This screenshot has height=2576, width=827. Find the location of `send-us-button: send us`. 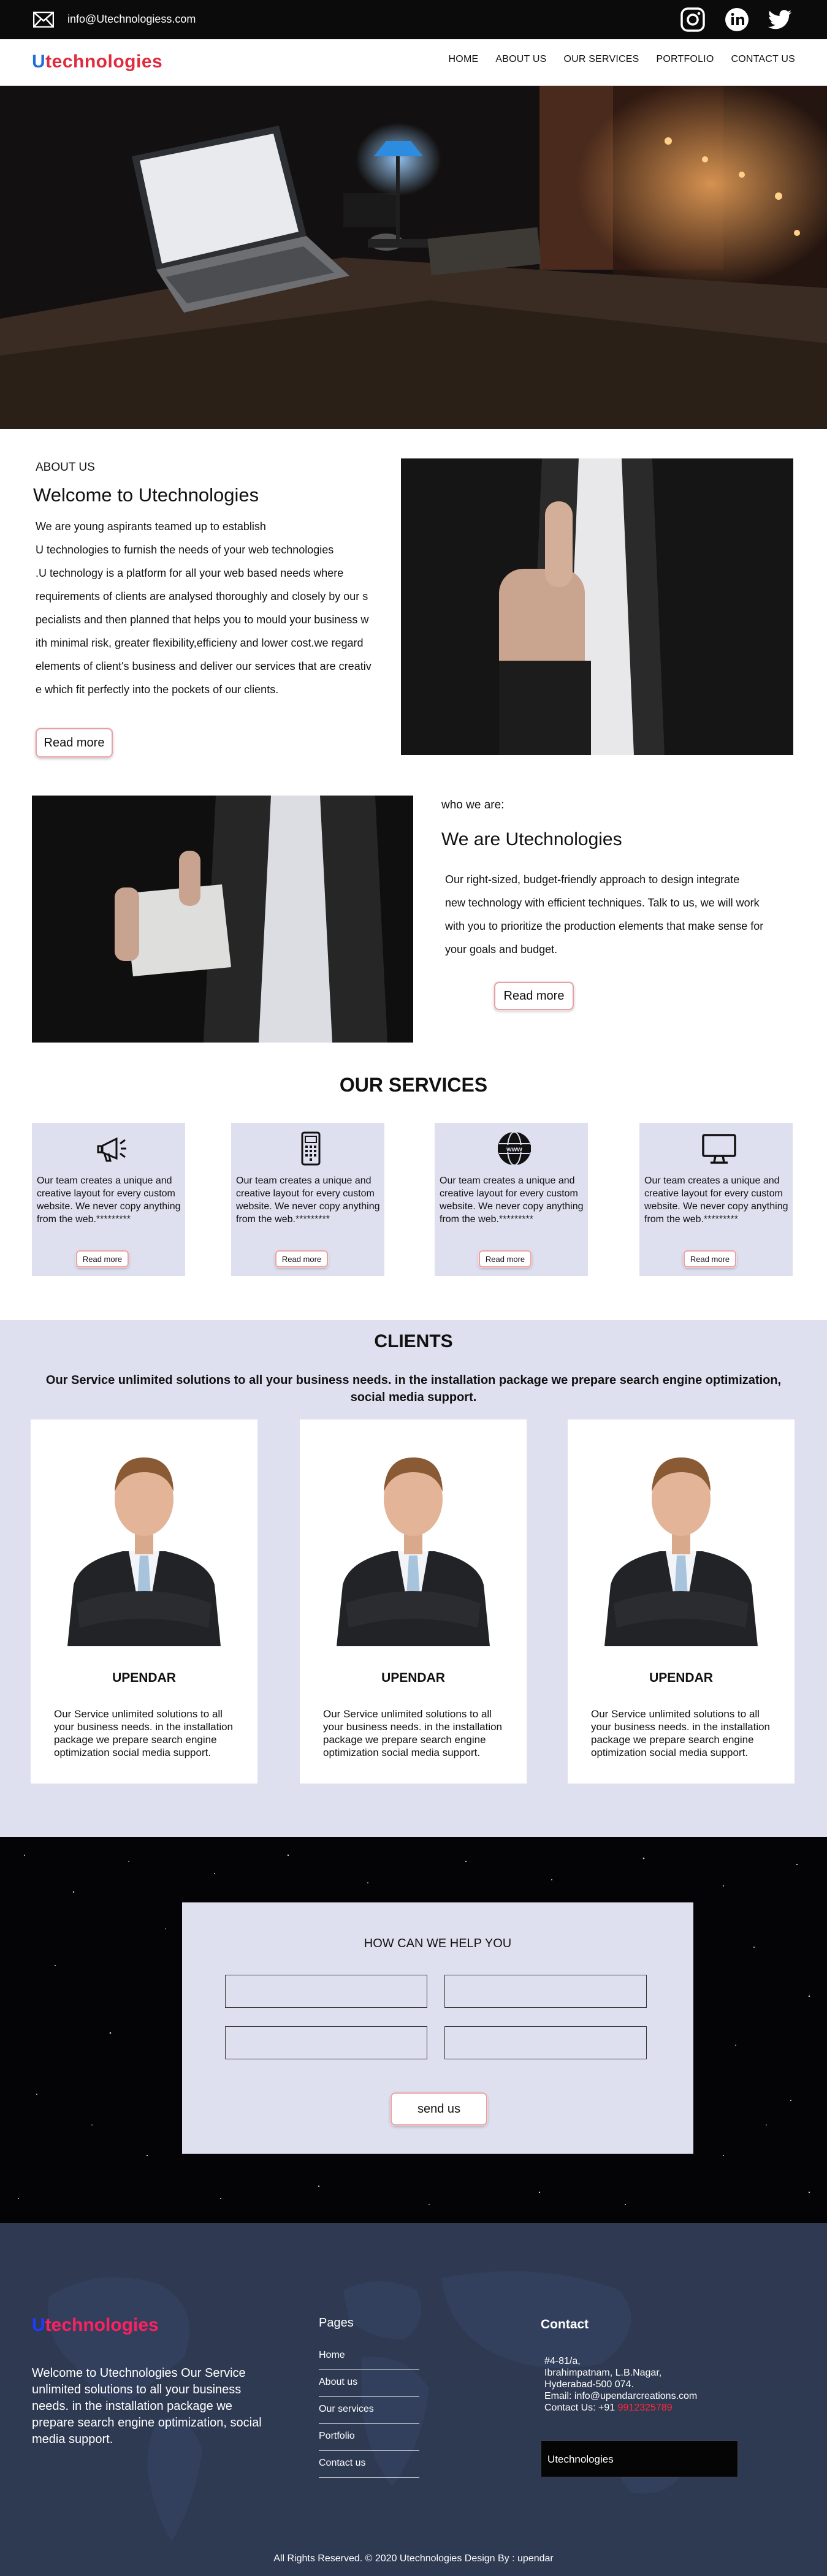

send-us-button: send us is located at coordinates (439, 2109).